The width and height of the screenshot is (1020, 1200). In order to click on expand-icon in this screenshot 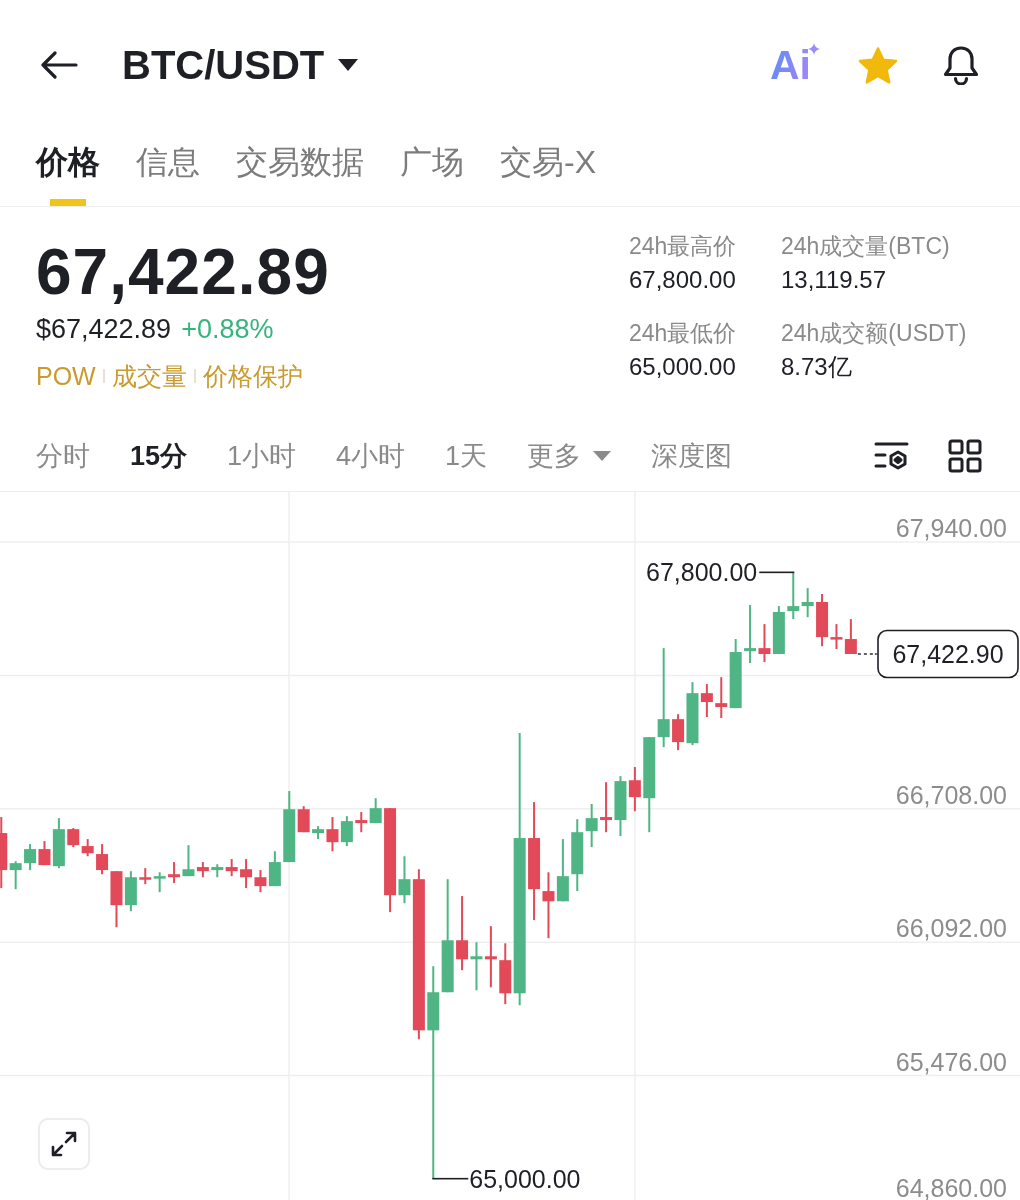, I will do `click(64, 1144)`.